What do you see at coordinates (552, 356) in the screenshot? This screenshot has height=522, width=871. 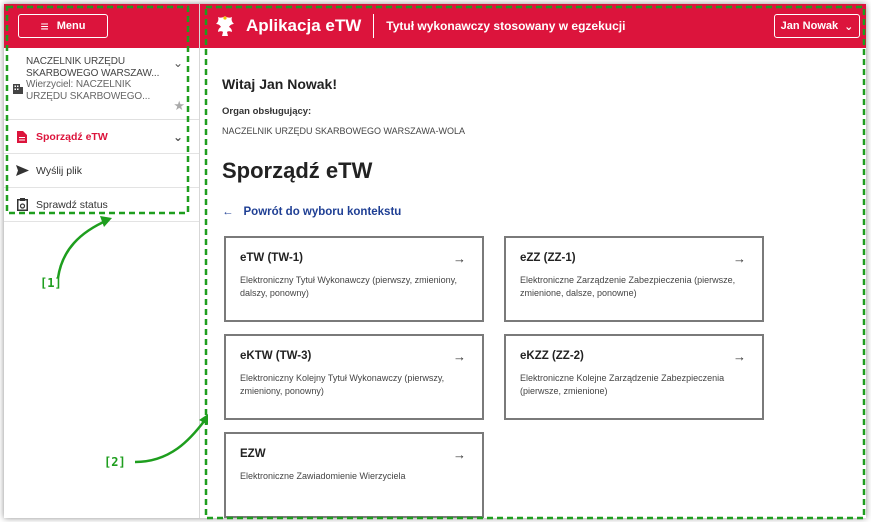 I see `card-title: eKZZ (ZZ-2)` at bounding box center [552, 356].